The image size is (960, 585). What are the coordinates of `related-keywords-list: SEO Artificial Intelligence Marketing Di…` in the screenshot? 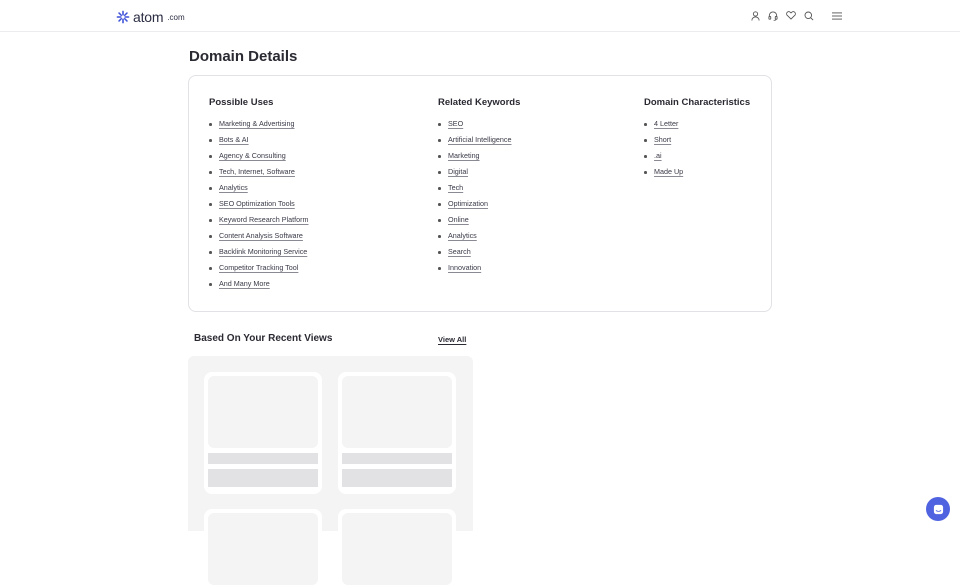 It's located at (479, 196).